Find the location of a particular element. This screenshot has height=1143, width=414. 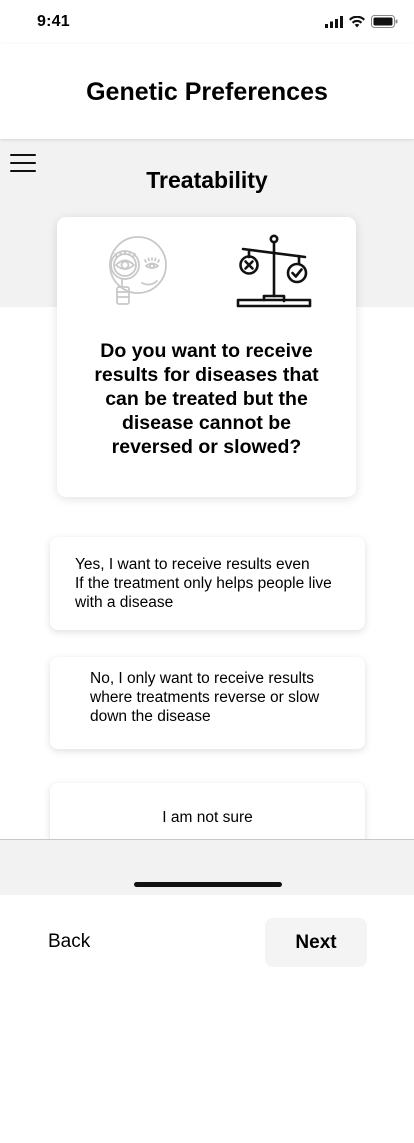

balance-scale-icon is located at coordinates (274, 271).